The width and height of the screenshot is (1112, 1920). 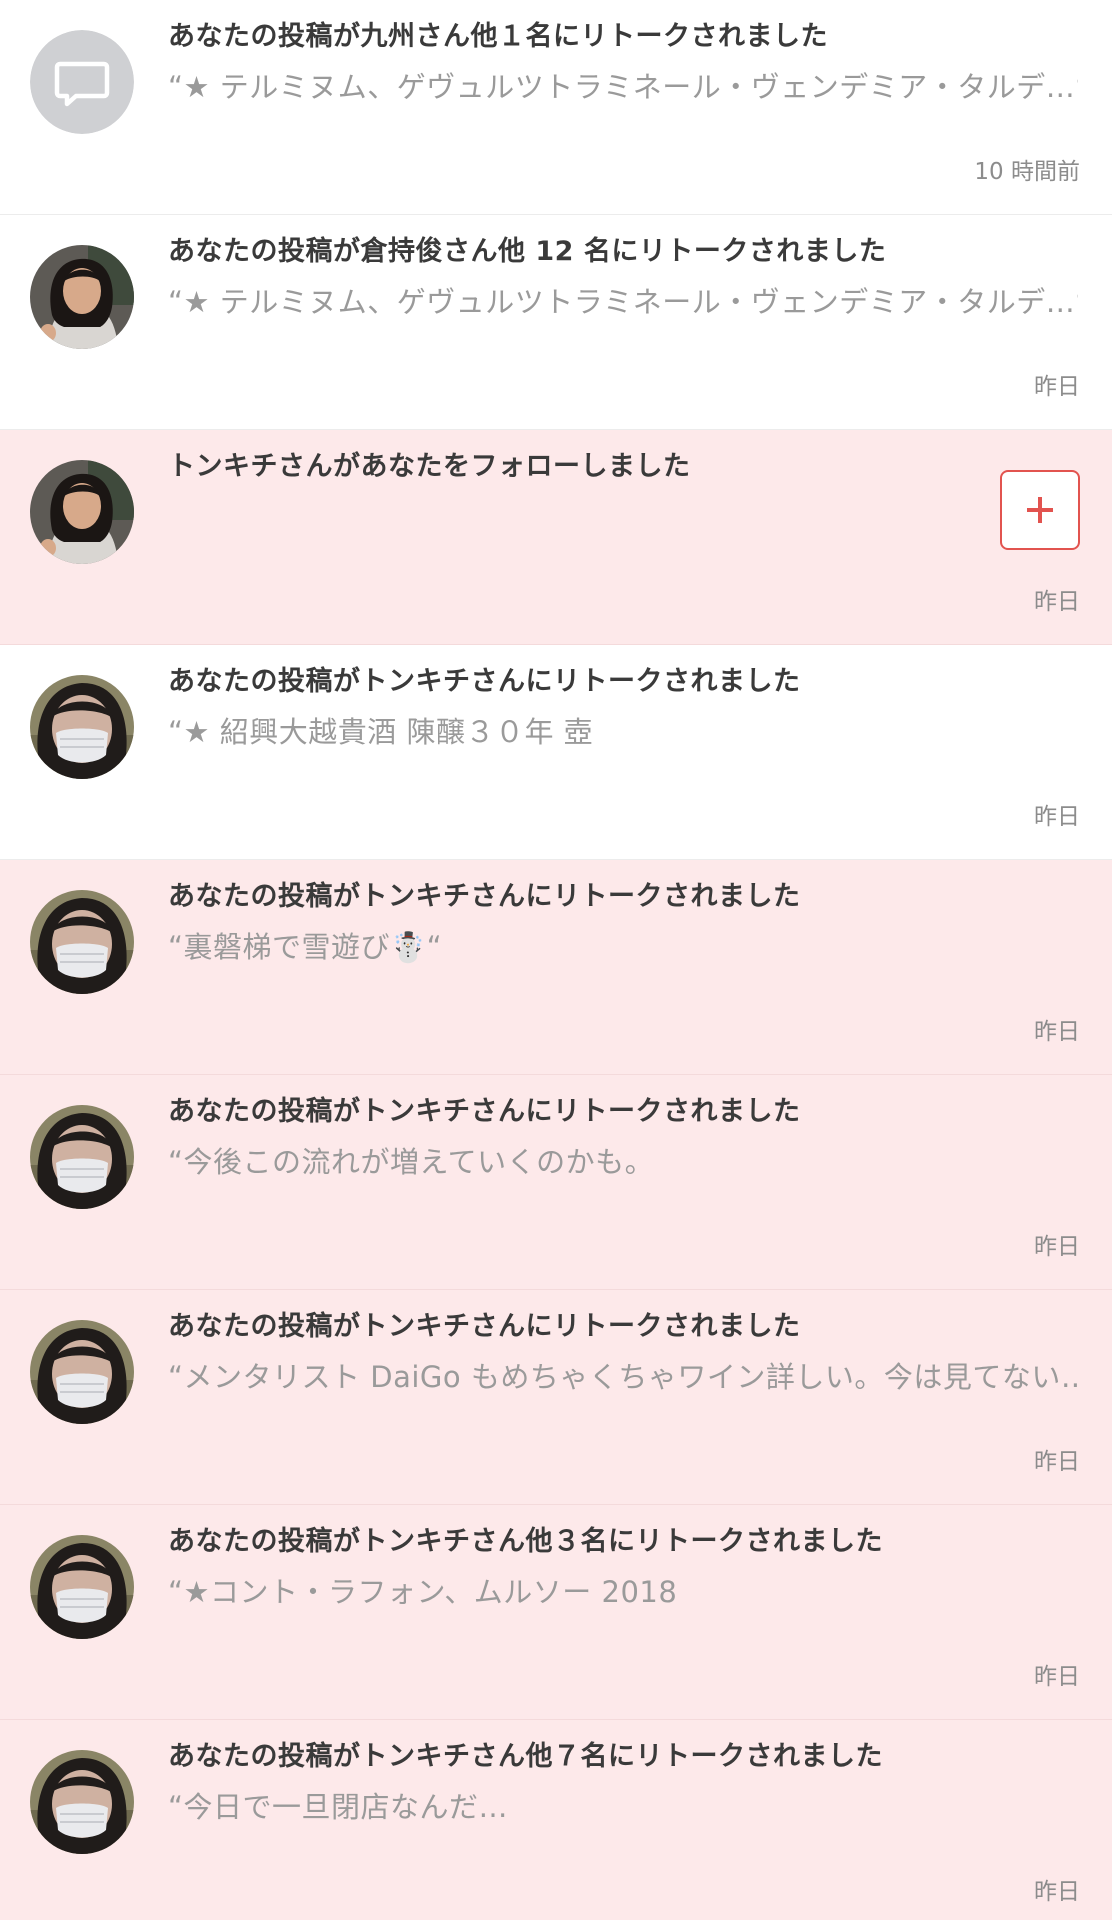 I want to click on notification-snippet: “裏磐梯で雪遊び☃️“, so click(x=305, y=947).